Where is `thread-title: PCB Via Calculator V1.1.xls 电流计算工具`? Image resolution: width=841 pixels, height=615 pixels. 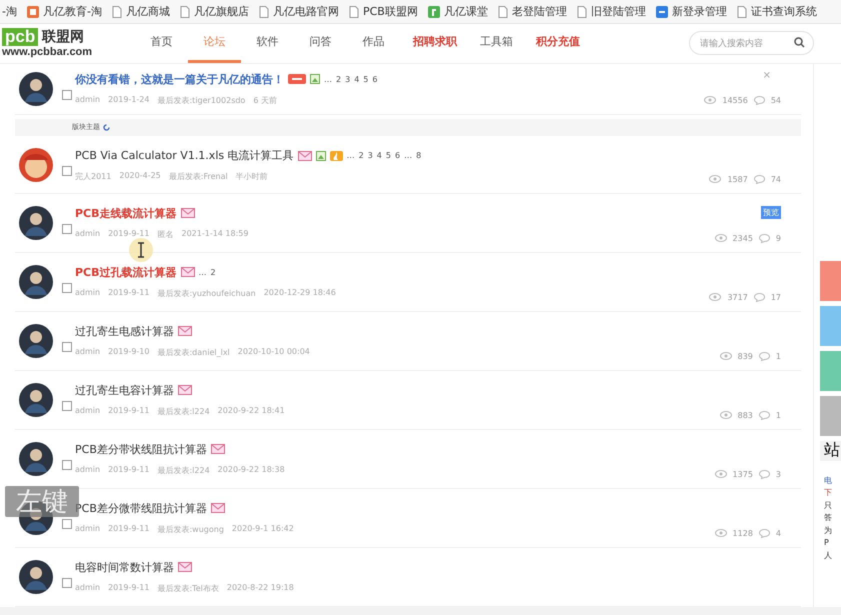 thread-title: PCB Via Calculator V1.1.xls 电流计算工具 is located at coordinates (184, 156).